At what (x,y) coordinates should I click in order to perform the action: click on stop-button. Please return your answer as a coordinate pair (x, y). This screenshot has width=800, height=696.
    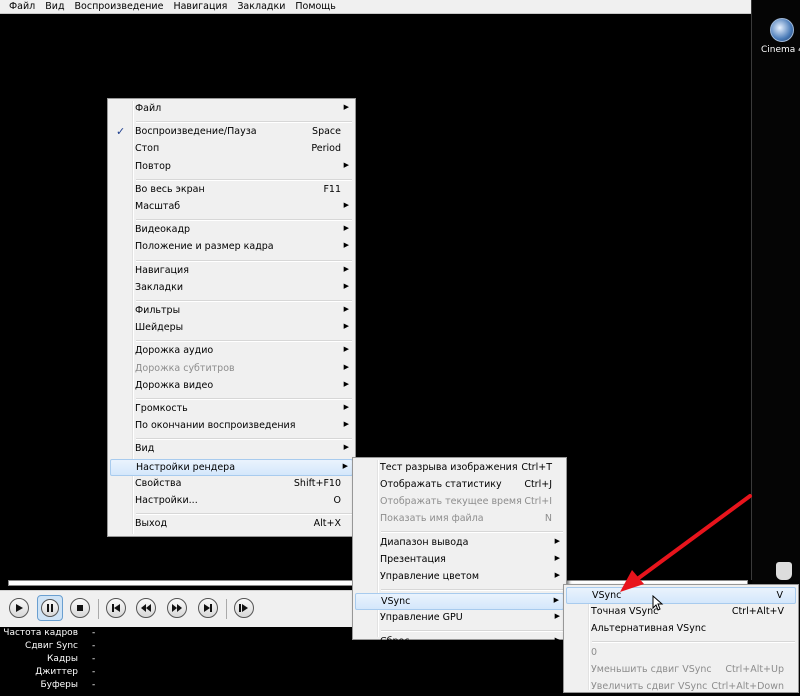
    Looking at the image, I should click on (80, 608).